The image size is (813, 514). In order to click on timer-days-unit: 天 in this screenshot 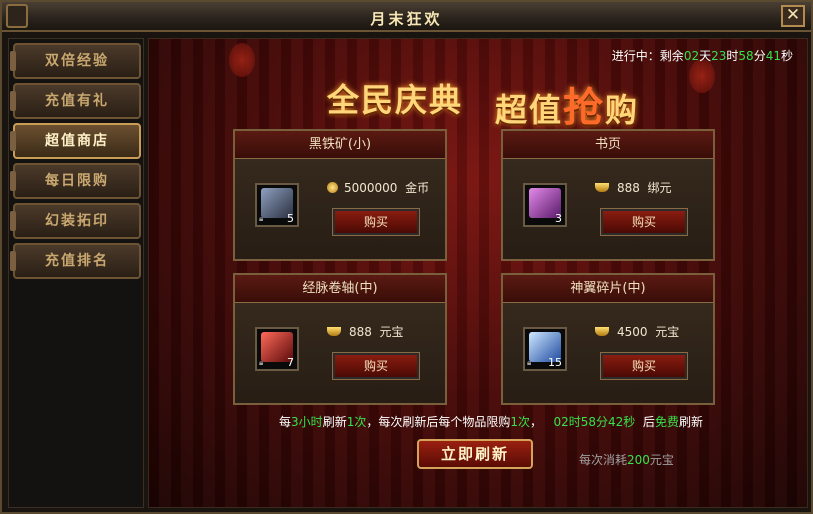, I will do `click(705, 56)`.